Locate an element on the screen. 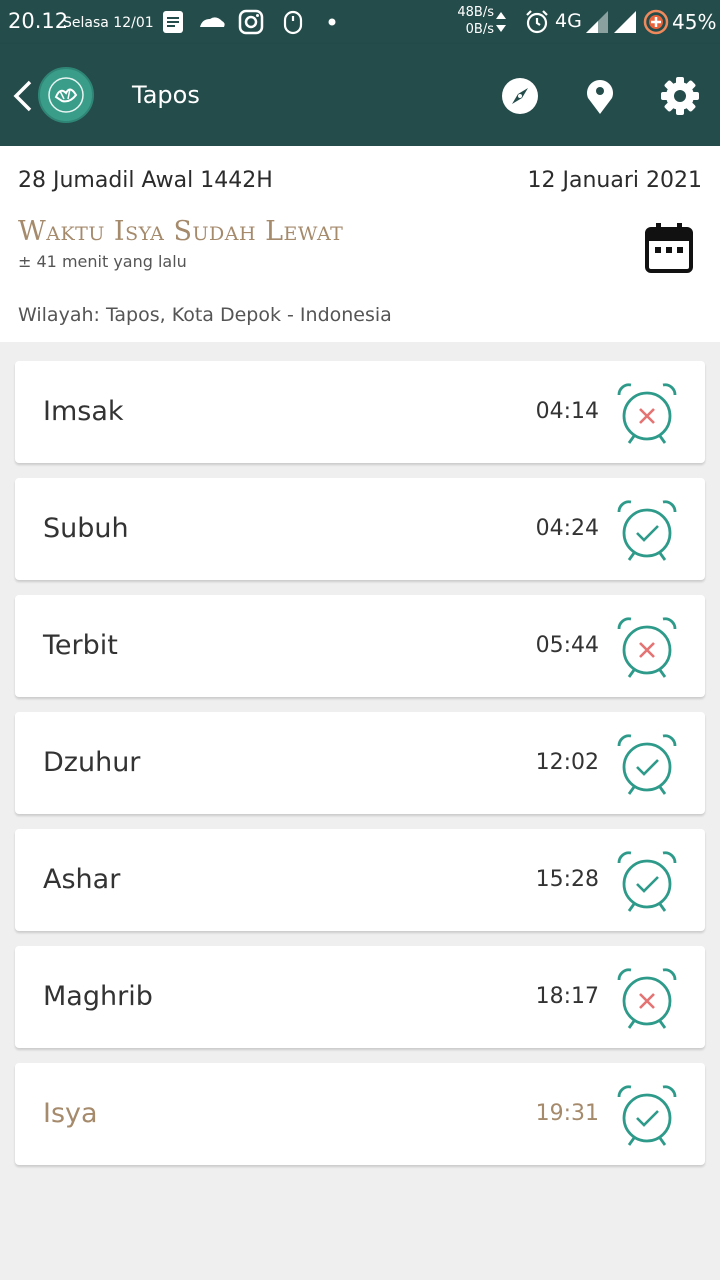 The width and height of the screenshot is (720, 1280). download-speed: 0B/s is located at coordinates (479, 29).